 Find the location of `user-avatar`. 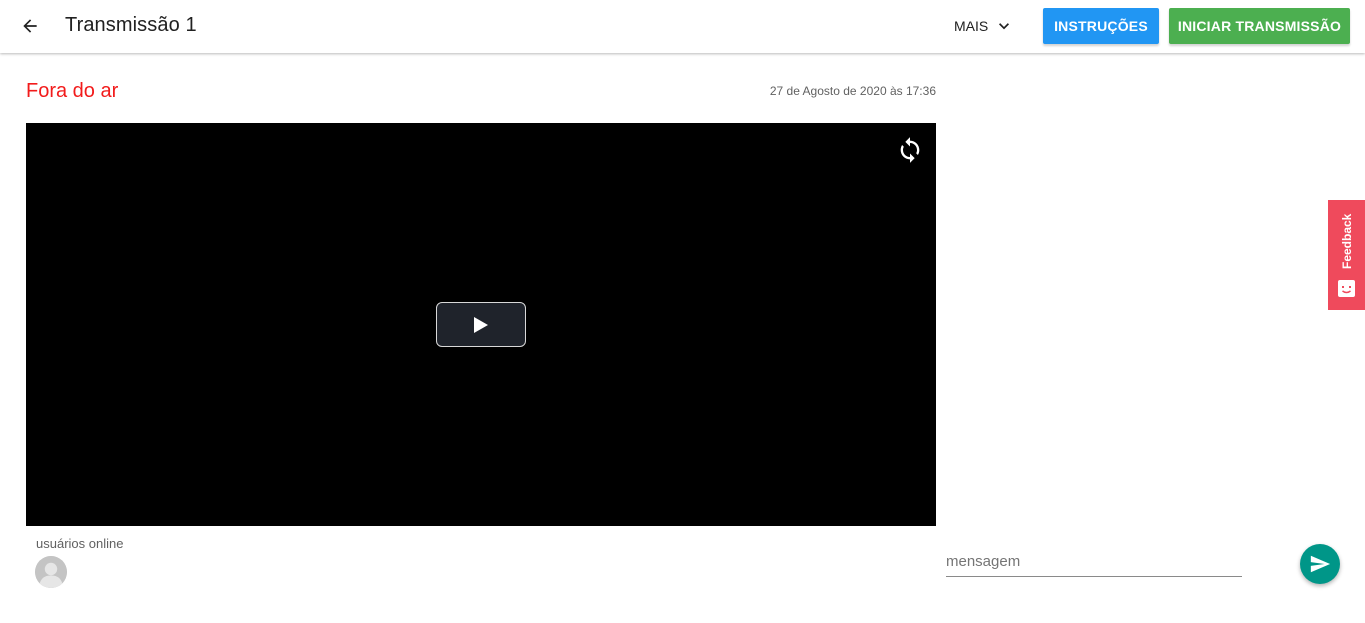

user-avatar is located at coordinates (51, 572).